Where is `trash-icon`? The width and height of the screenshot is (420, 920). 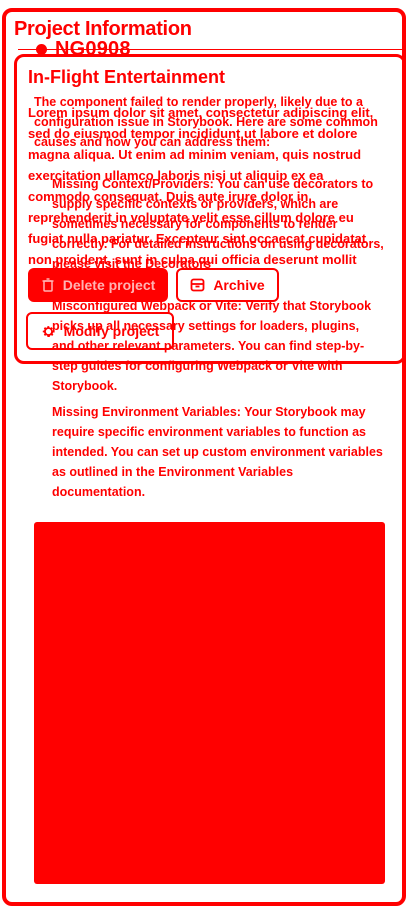 trash-icon is located at coordinates (48, 285).